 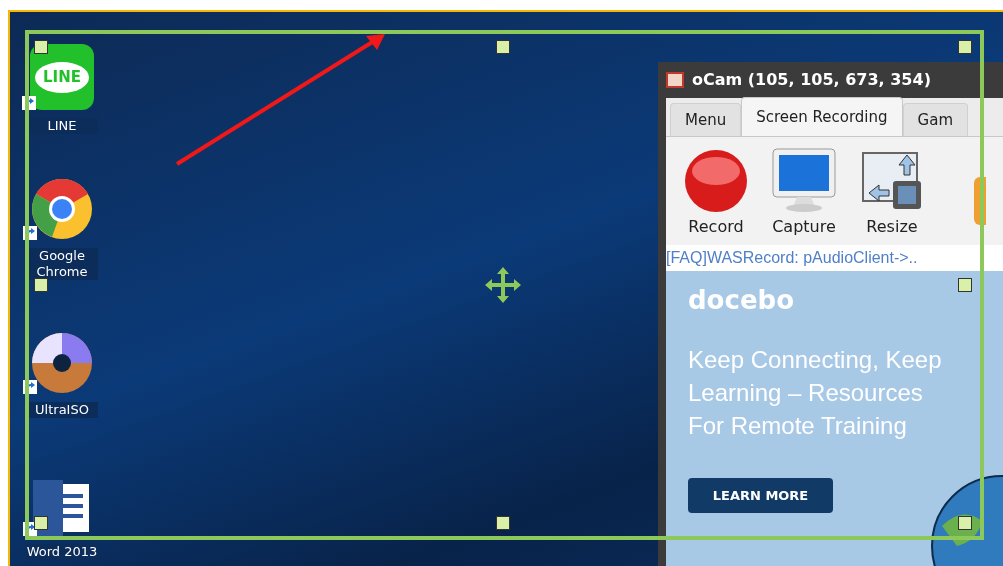 What do you see at coordinates (822, 116) in the screenshot?
I see `tab: Screen Recording` at bounding box center [822, 116].